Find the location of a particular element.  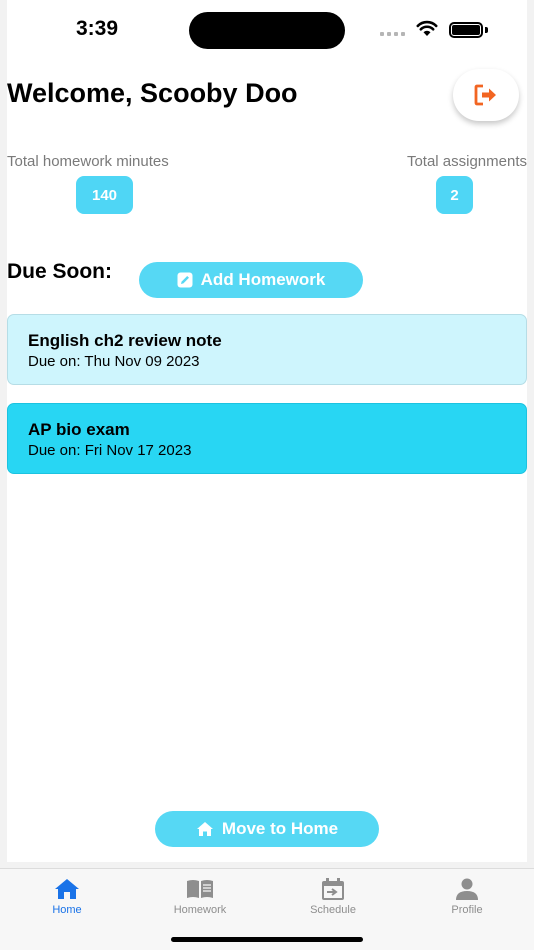

homework-due-date: Due on: Thu Nov 09 2023 is located at coordinates (114, 361).